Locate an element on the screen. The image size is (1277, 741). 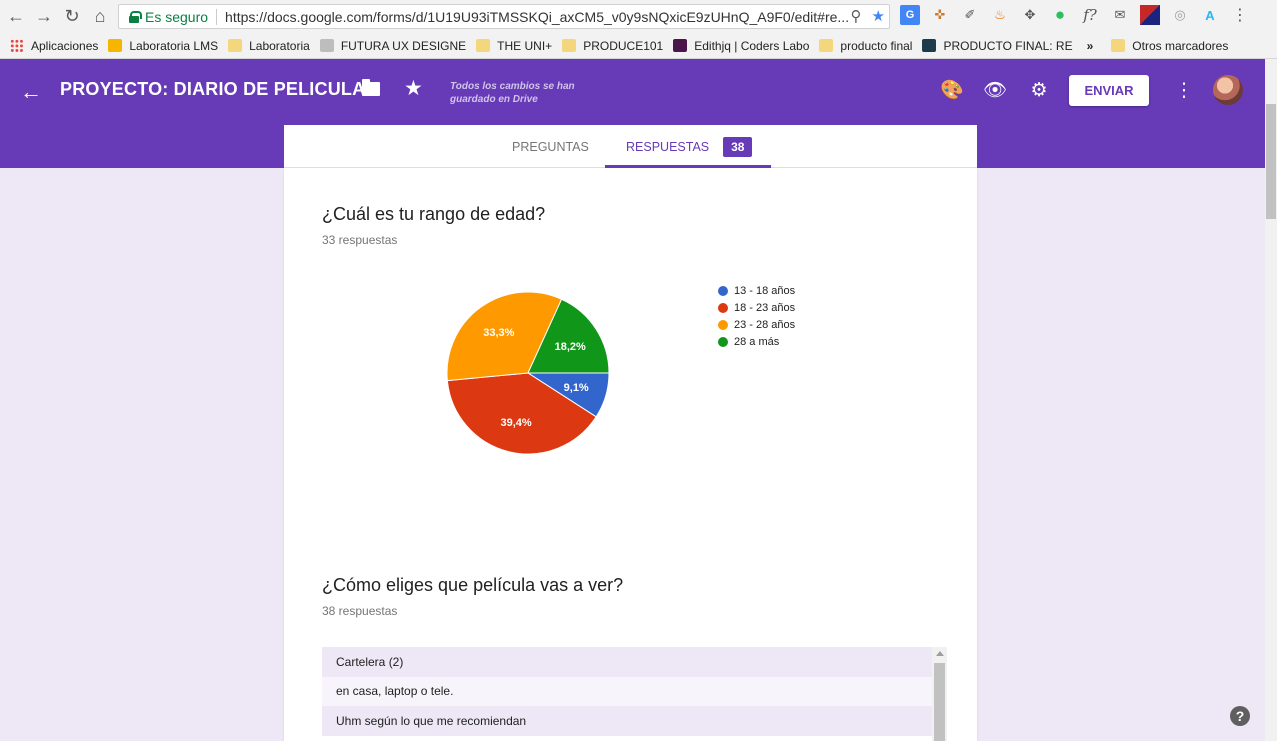
tab-label: PREGUNTAS is located at coordinates (550, 146).